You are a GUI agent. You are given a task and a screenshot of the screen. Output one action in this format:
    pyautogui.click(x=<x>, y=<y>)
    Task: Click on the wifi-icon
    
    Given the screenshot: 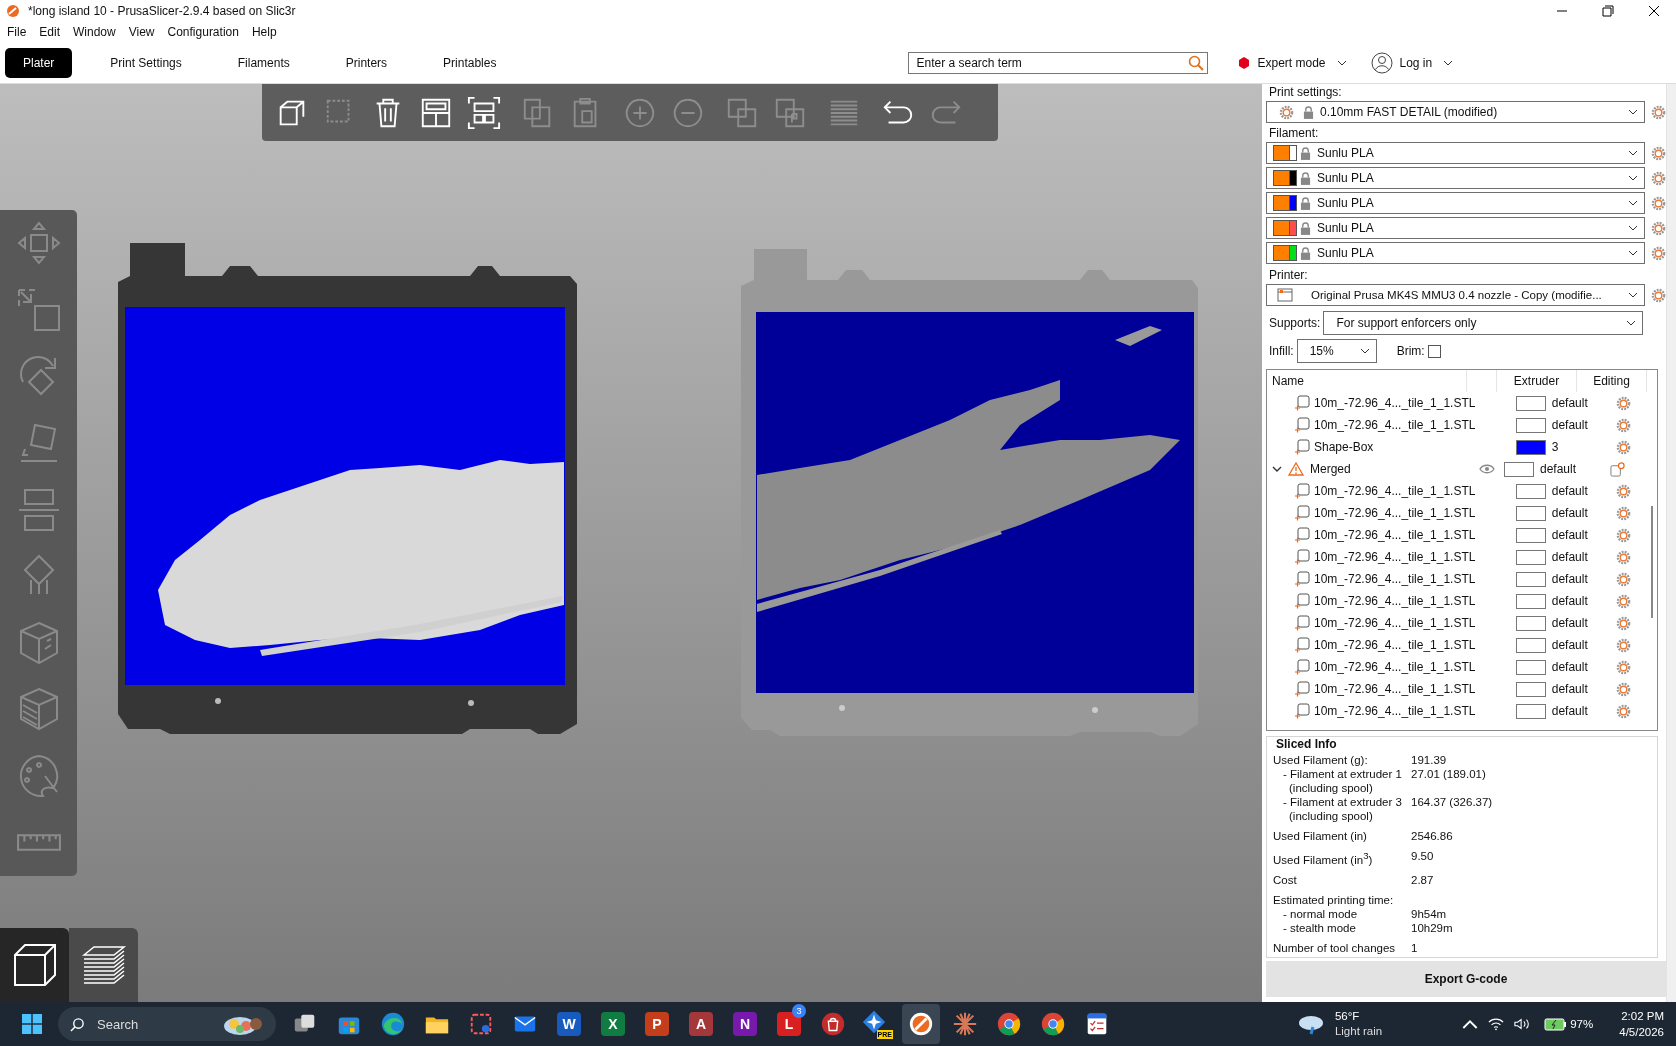 What is the action you would take?
    pyautogui.click(x=1496, y=1024)
    